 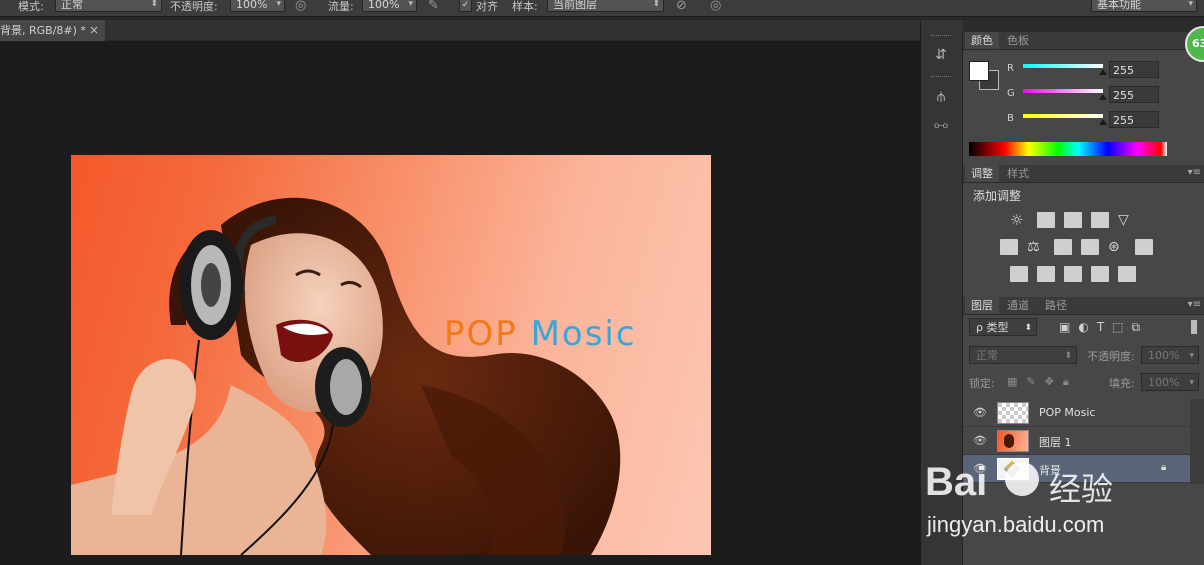 I want to click on blend-mode-select: 正常 ⬍, so click(x=1023, y=355).